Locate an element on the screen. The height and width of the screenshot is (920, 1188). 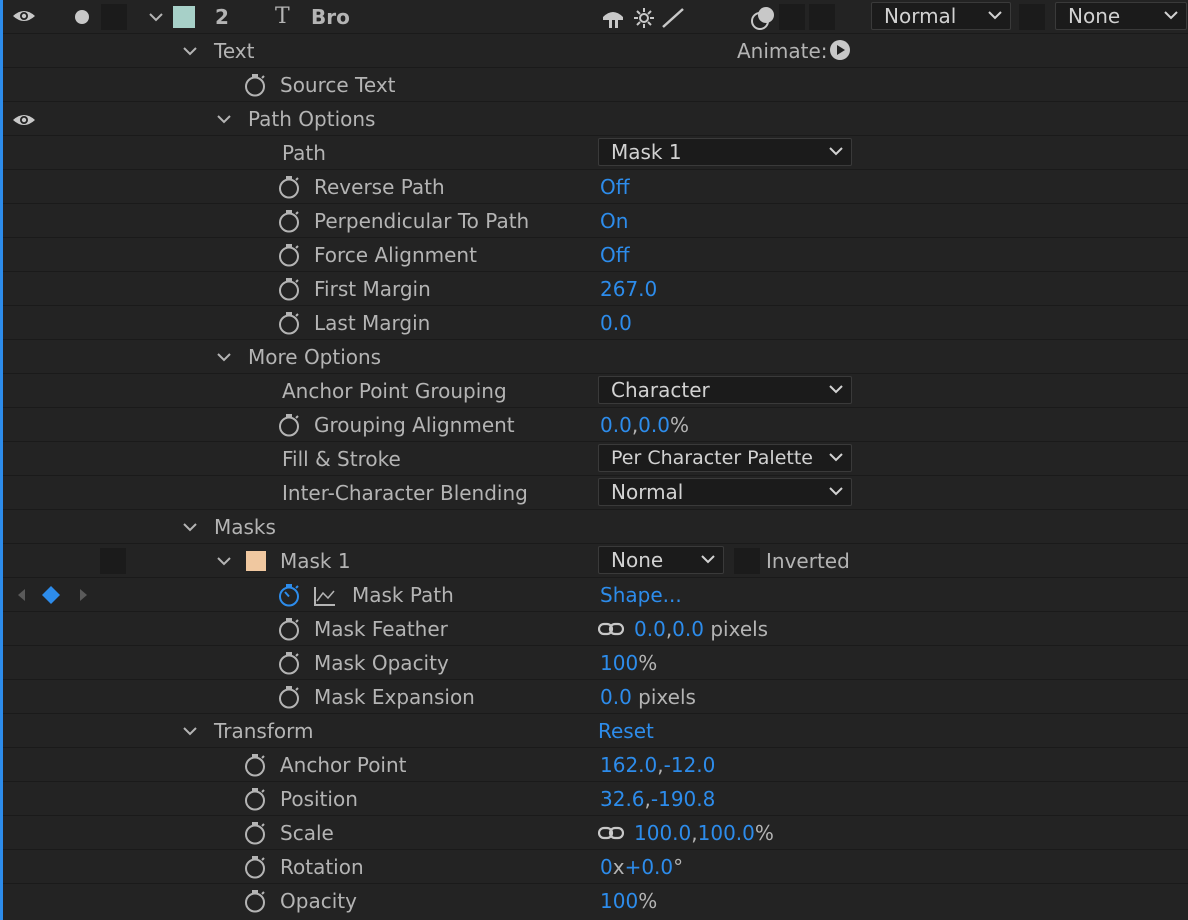
mask-feather-row: Mask Feather 0.0,0.0 pixels is located at coordinates (595, 629).